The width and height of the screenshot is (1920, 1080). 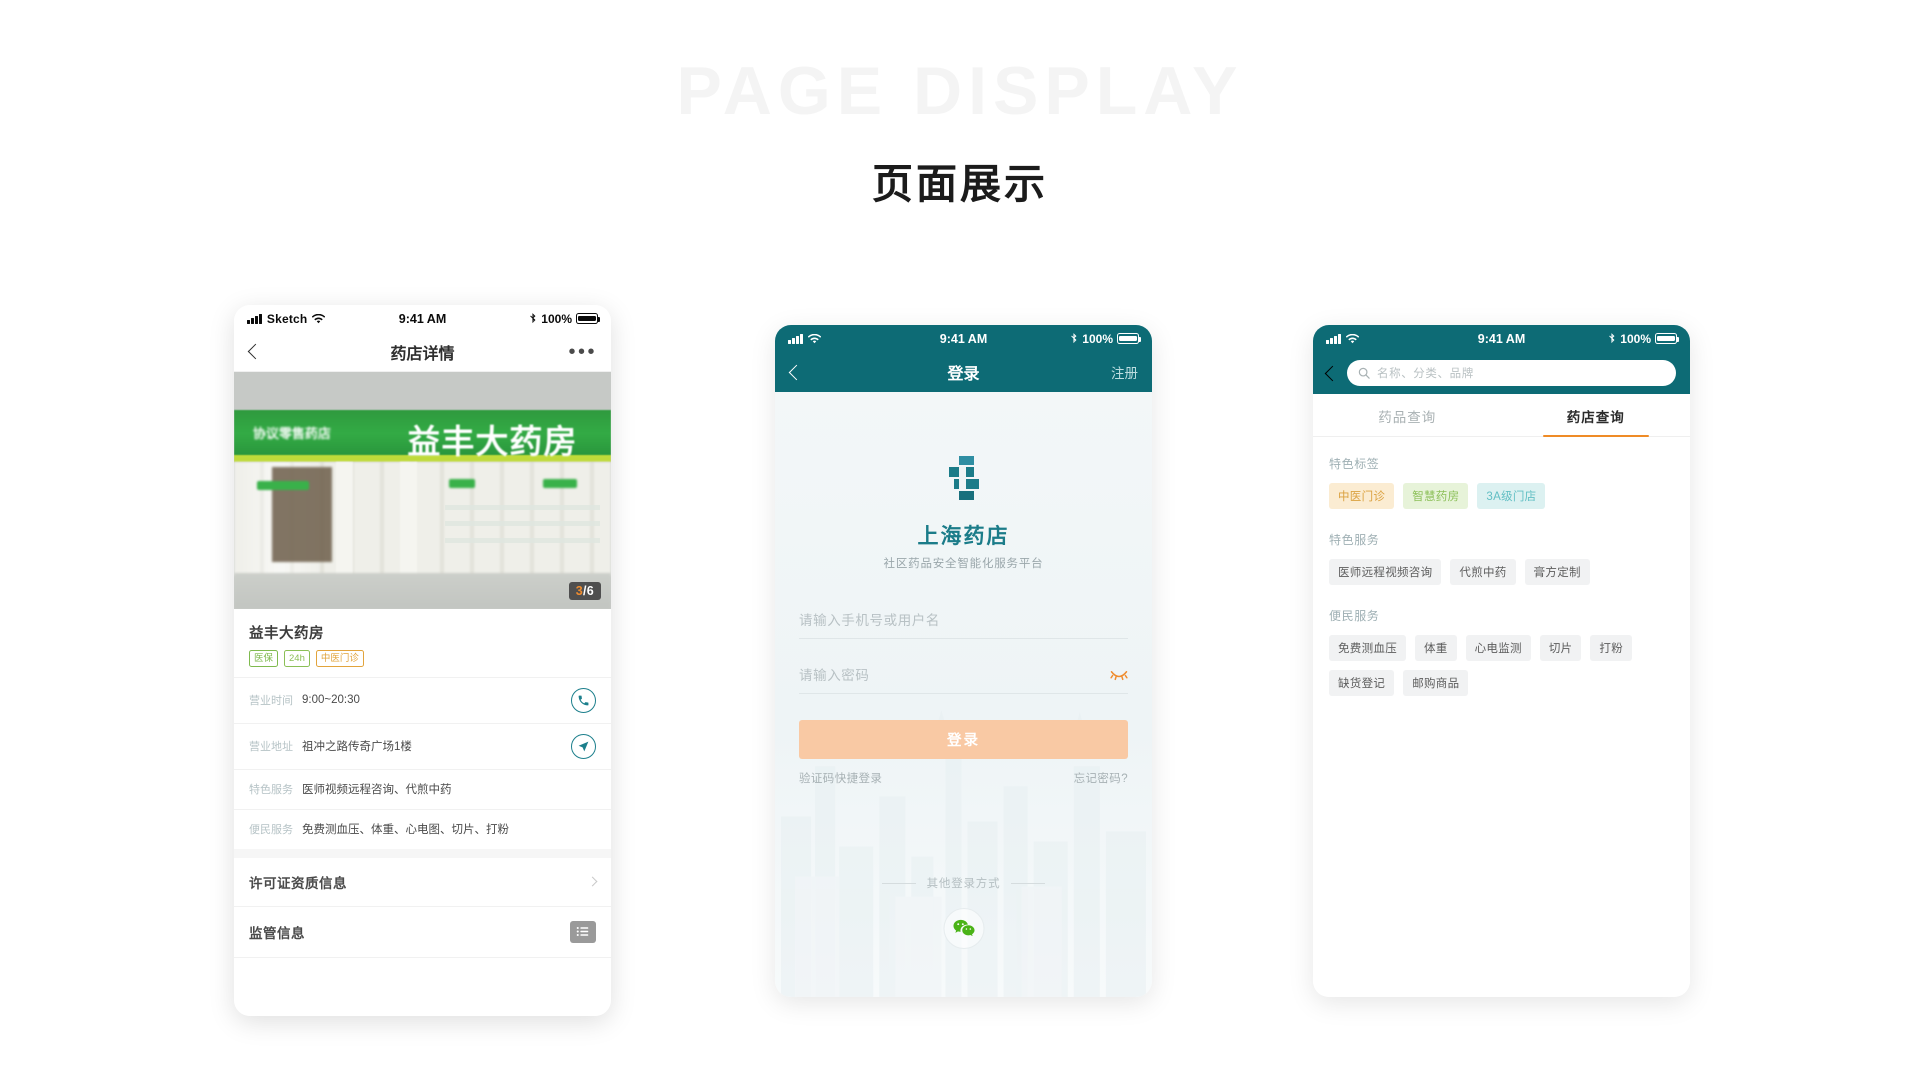 What do you see at coordinates (963, 778) in the screenshot?
I see `login-sub-links: 验证码快捷登录 忘记密码?` at bounding box center [963, 778].